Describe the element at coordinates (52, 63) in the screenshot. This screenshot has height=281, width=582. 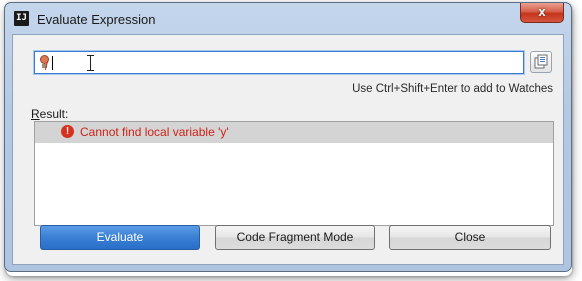
I see `text-caret` at that location.